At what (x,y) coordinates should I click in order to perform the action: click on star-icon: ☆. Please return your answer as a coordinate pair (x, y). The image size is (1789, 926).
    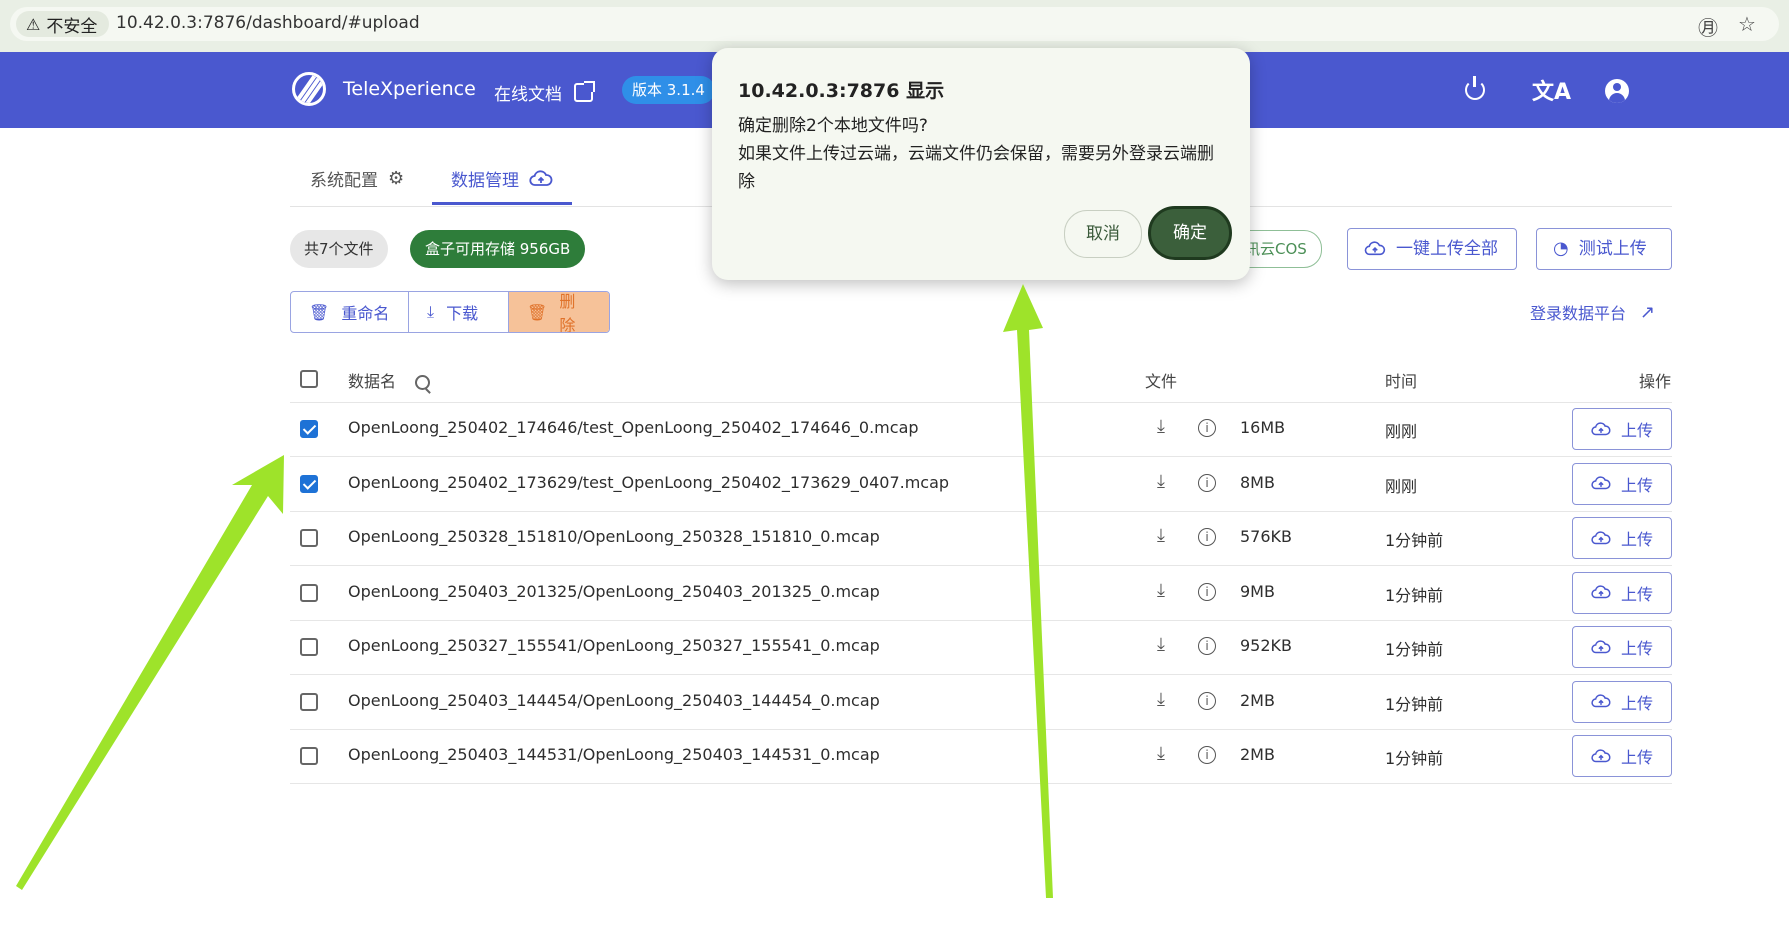
    Looking at the image, I should click on (1747, 24).